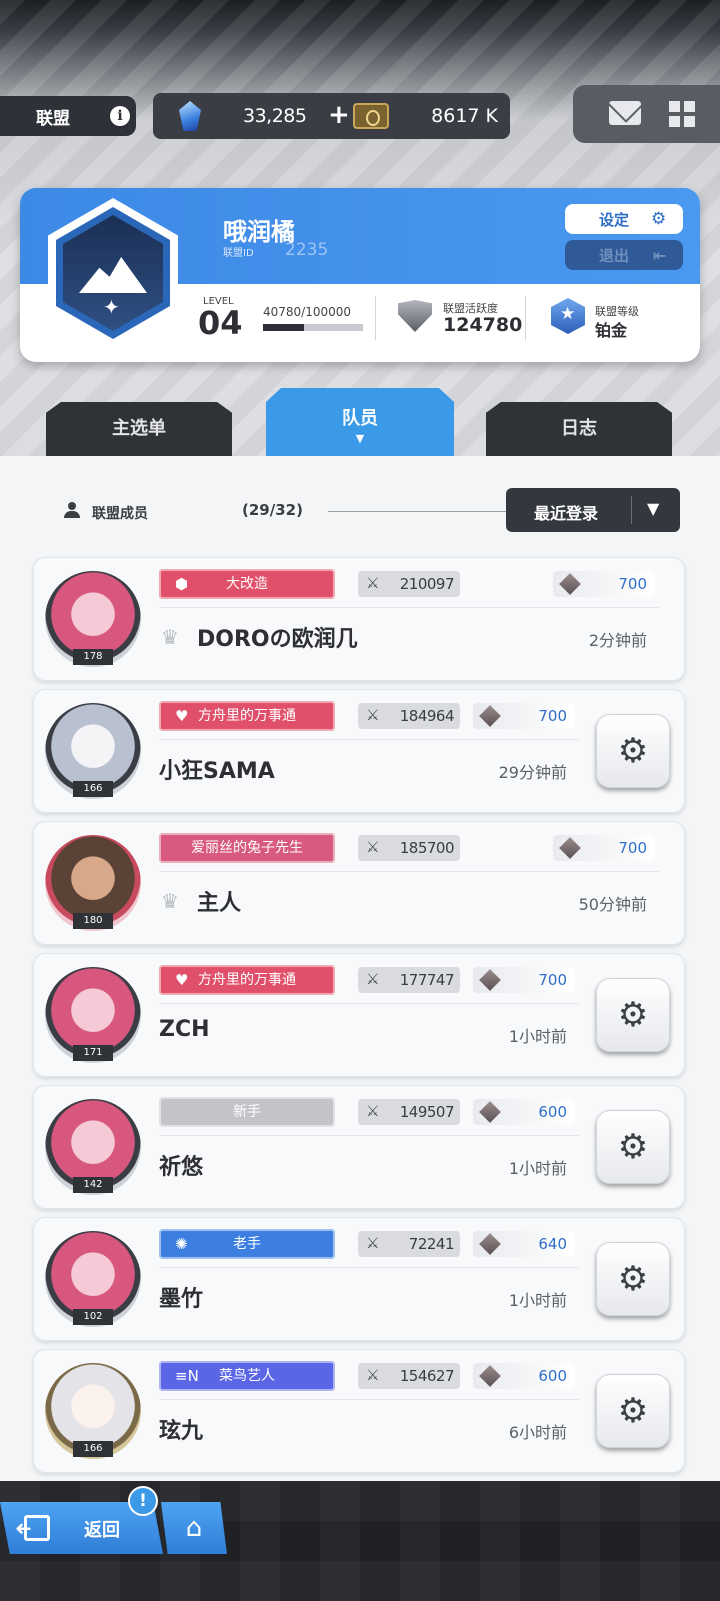  What do you see at coordinates (219, 903) in the screenshot?
I see `member-name: 主人` at bounding box center [219, 903].